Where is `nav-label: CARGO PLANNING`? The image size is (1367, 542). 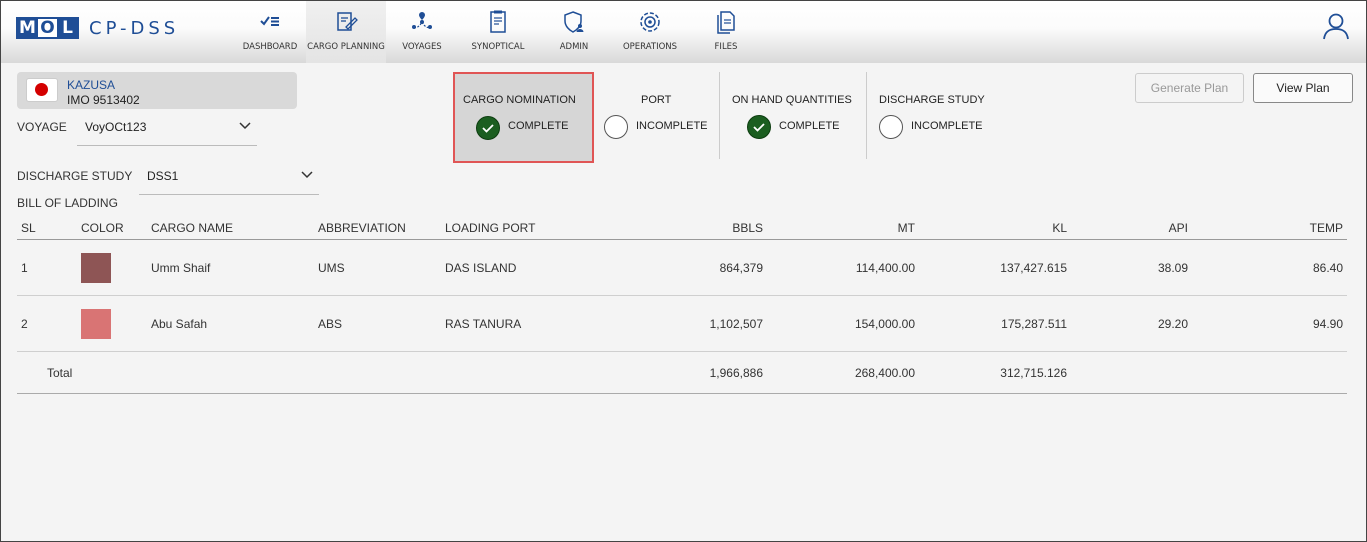 nav-label: CARGO PLANNING is located at coordinates (346, 47).